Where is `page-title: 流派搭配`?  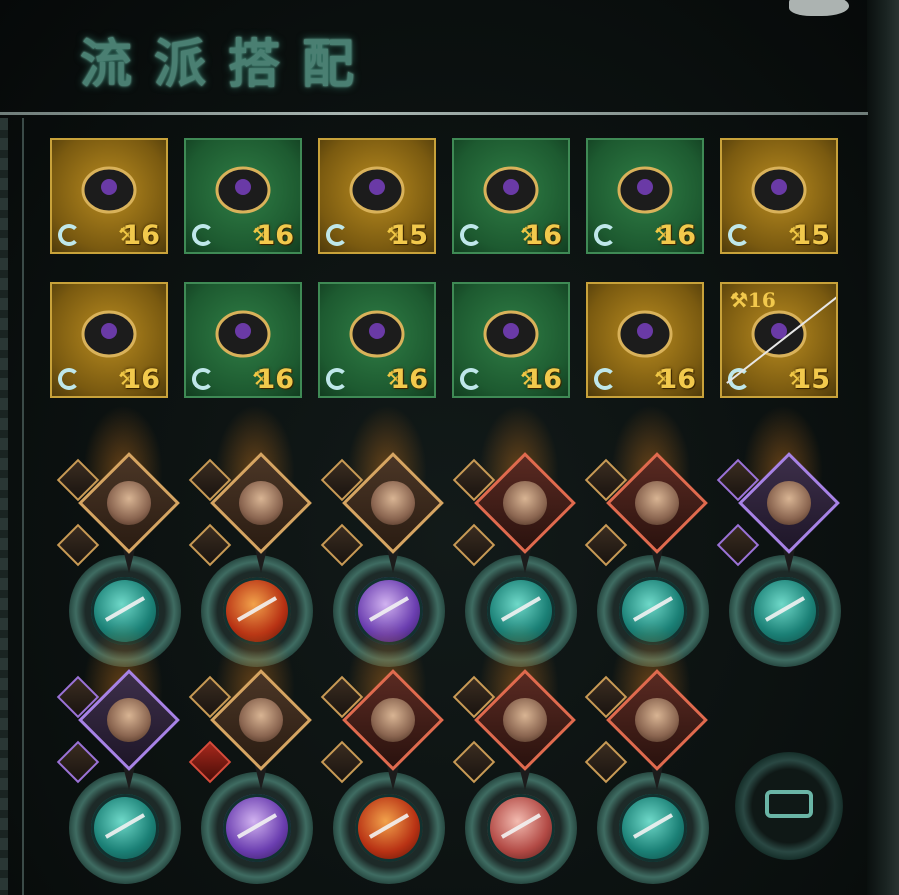
page-title: 流派搭配 is located at coordinates (228, 64).